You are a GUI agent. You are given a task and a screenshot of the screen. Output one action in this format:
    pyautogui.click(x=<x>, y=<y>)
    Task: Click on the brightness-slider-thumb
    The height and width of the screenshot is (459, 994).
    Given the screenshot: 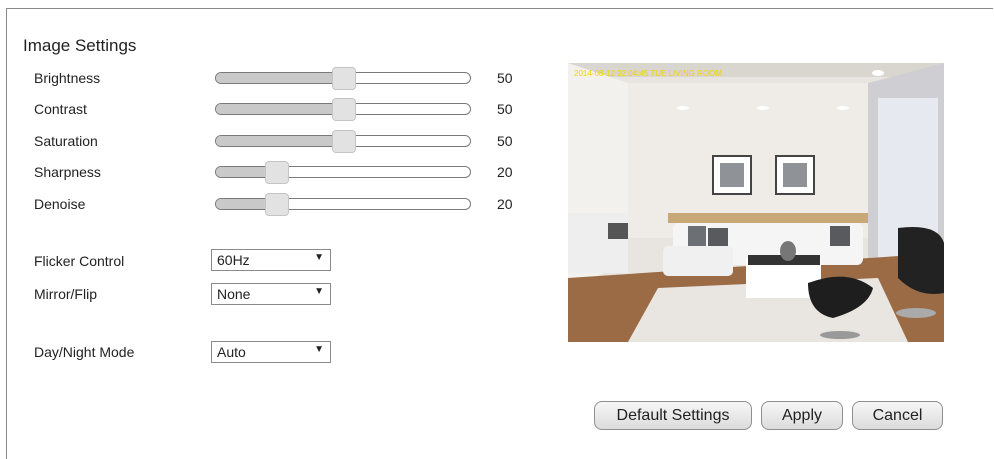 What is the action you would take?
    pyautogui.click(x=343, y=78)
    